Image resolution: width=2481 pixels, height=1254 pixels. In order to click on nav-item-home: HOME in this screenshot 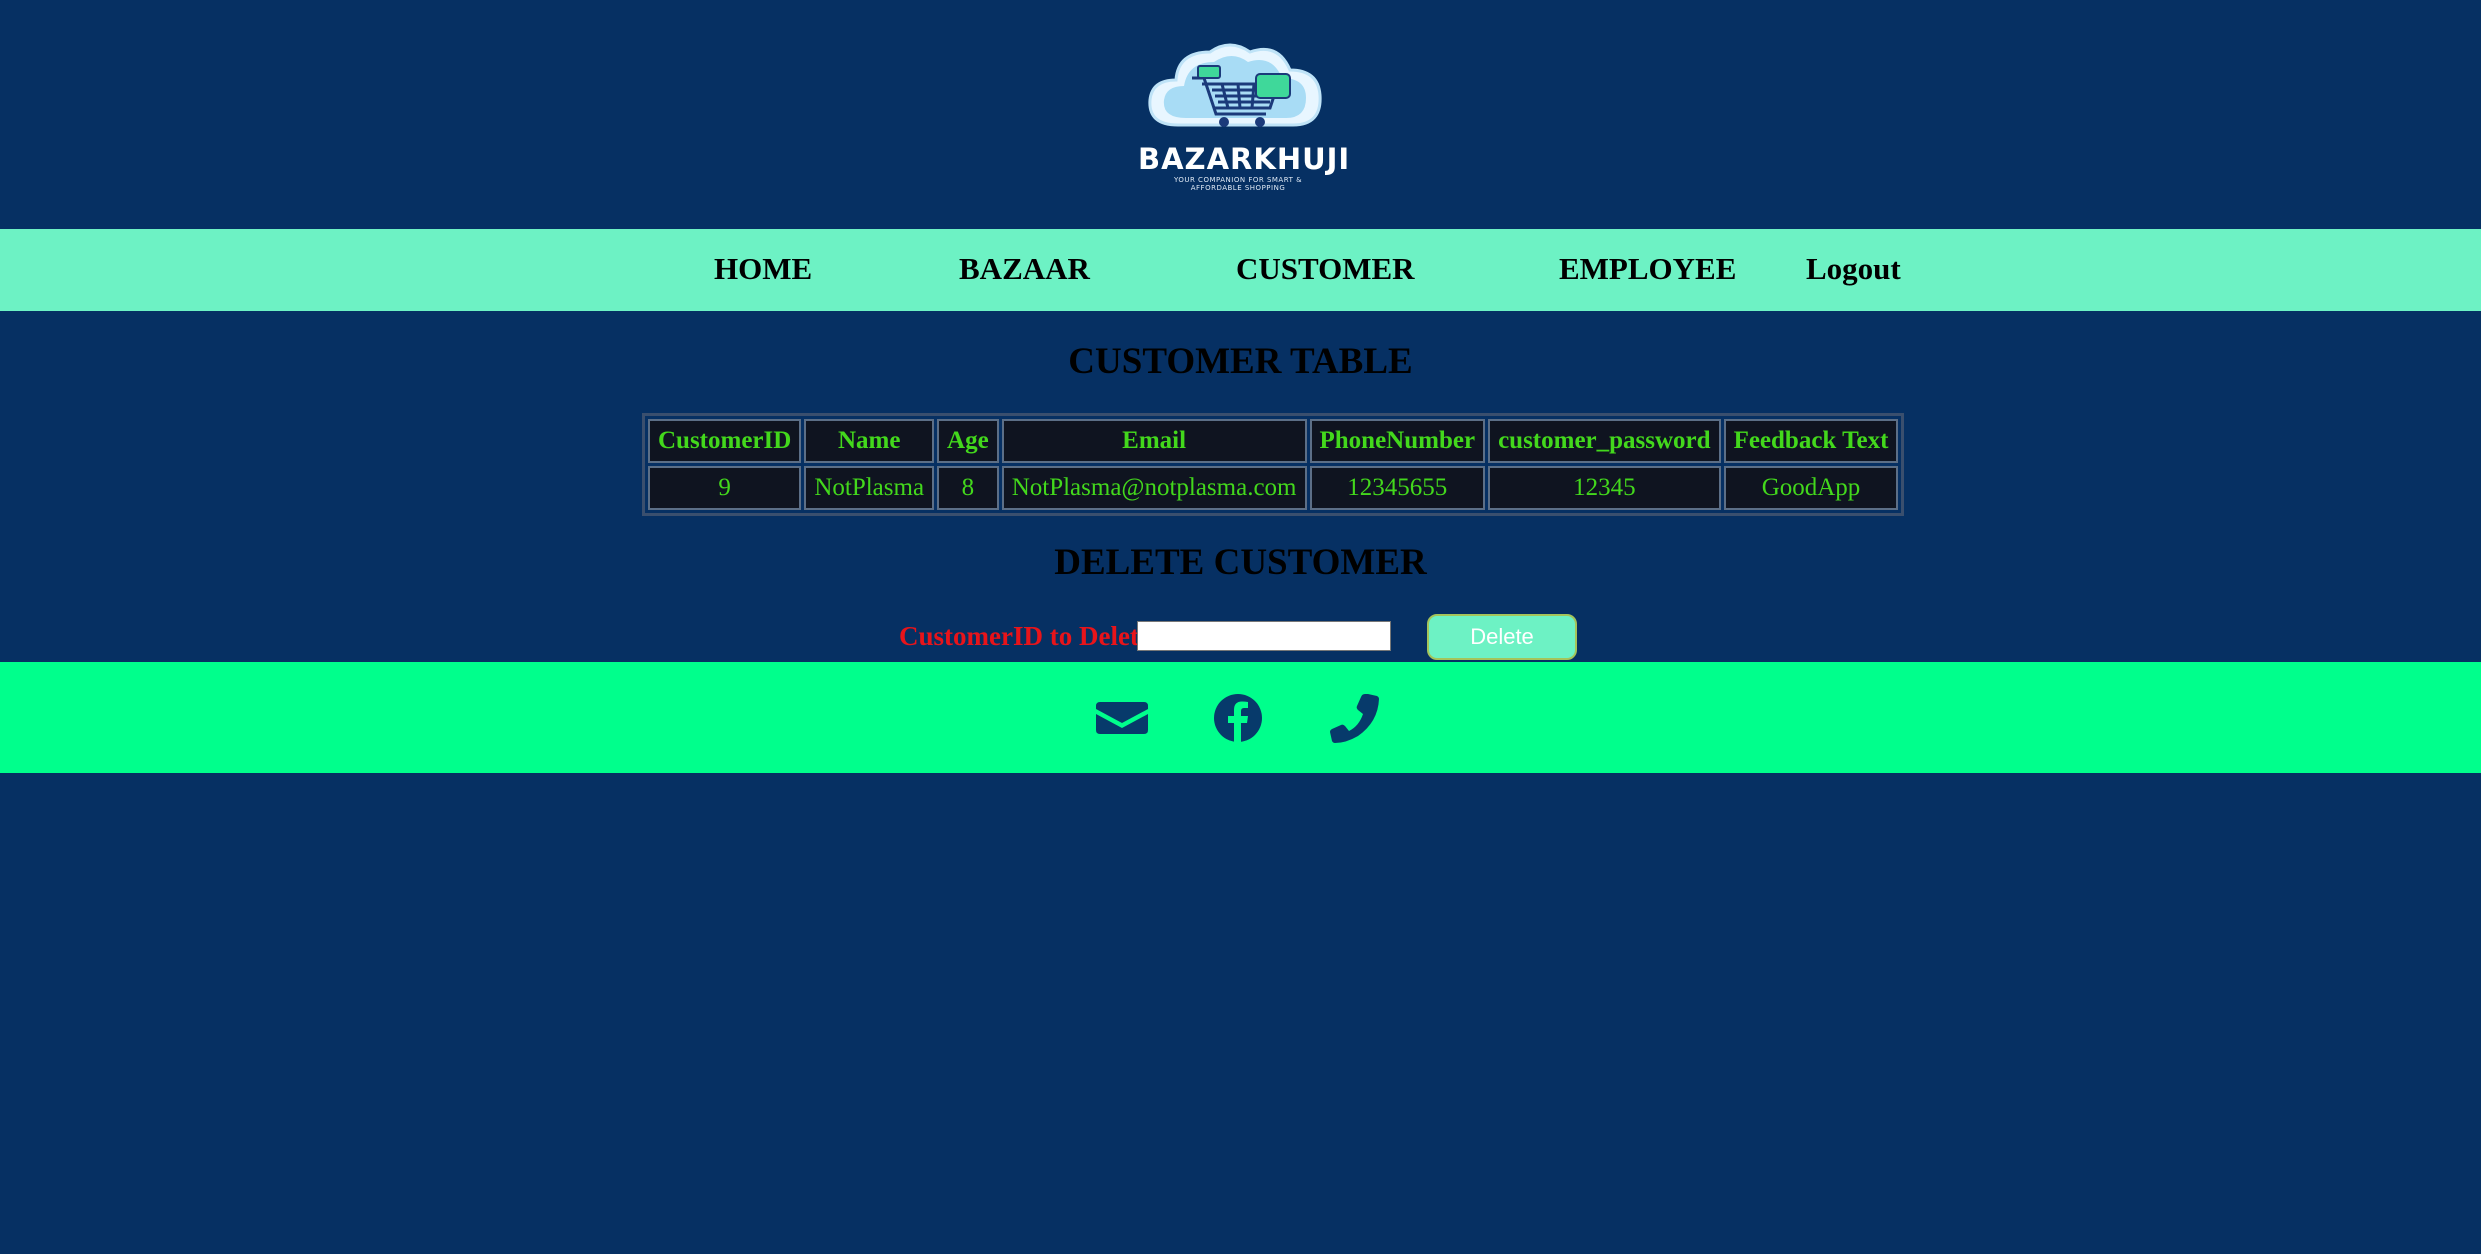, I will do `click(763, 269)`.